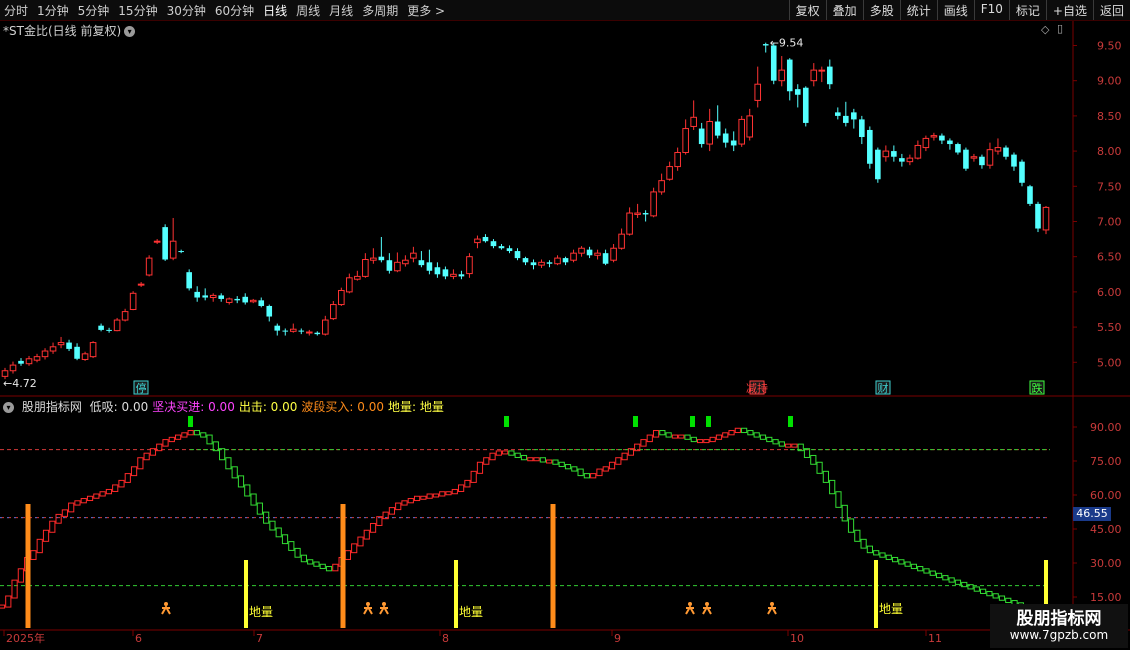 The height and width of the screenshot is (650, 1130). What do you see at coordinates (1109, 116) in the screenshot?
I see `y-tick-label: 8.50` at bounding box center [1109, 116].